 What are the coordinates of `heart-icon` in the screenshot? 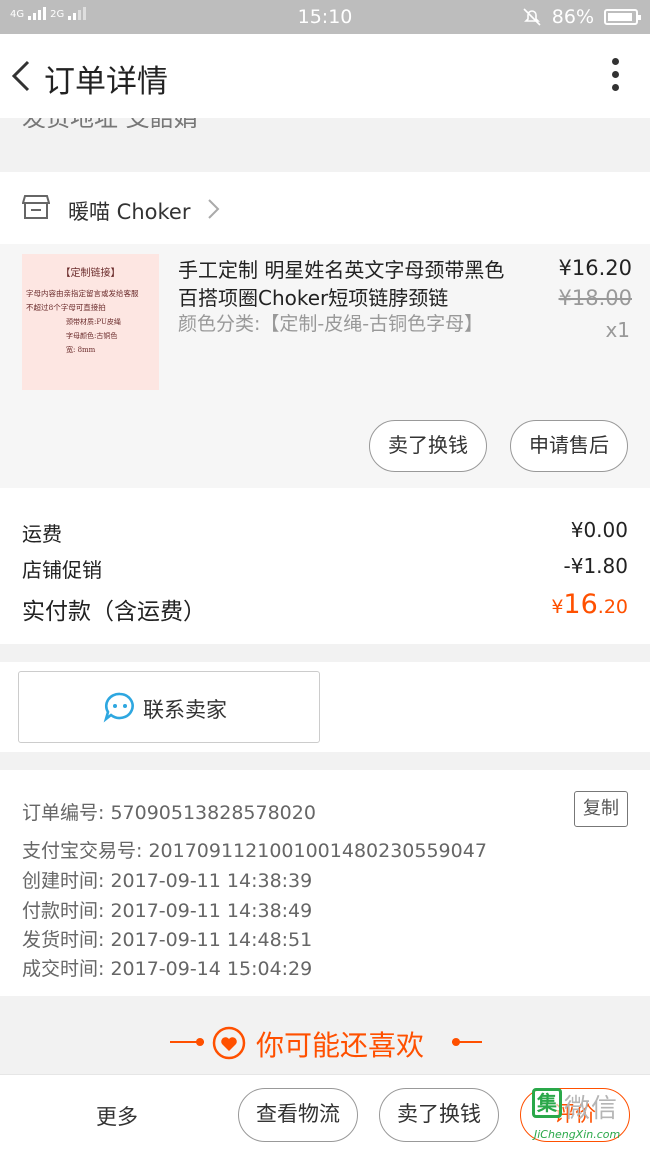 It's located at (229, 1043).